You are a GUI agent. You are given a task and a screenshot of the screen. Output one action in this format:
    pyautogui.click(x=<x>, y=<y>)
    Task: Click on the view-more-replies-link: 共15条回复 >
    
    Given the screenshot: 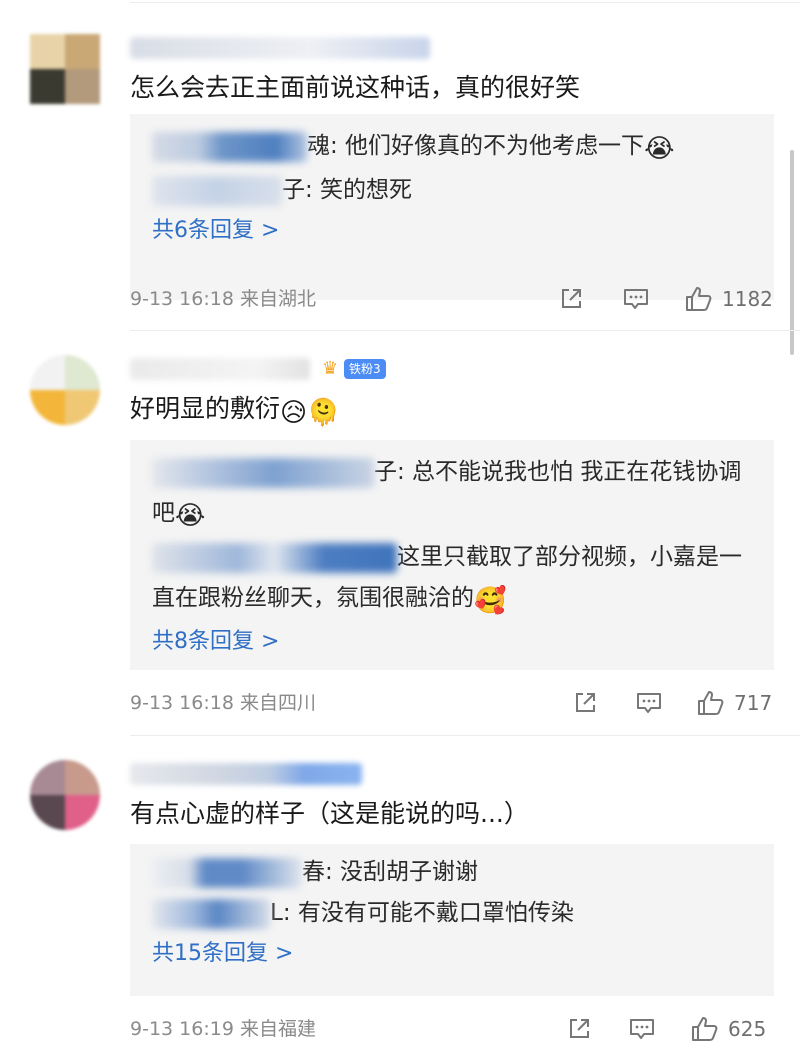 What is the action you would take?
    pyautogui.click(x=452, y=954)
    